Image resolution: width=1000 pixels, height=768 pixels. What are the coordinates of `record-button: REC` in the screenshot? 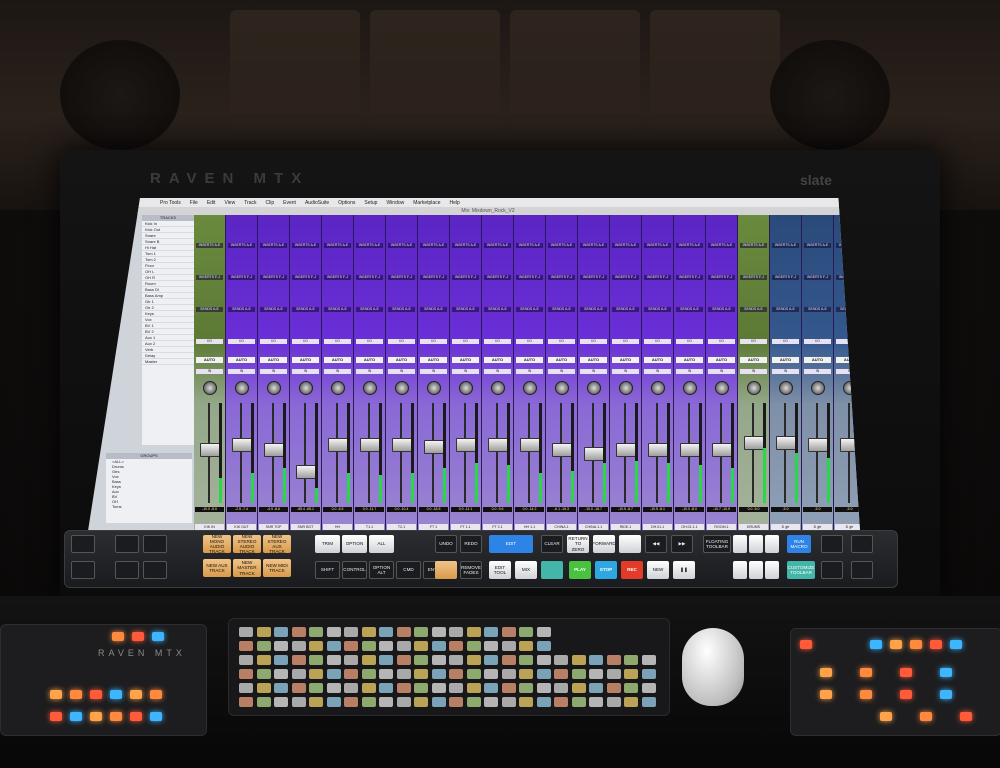 It's located at (632, 570).